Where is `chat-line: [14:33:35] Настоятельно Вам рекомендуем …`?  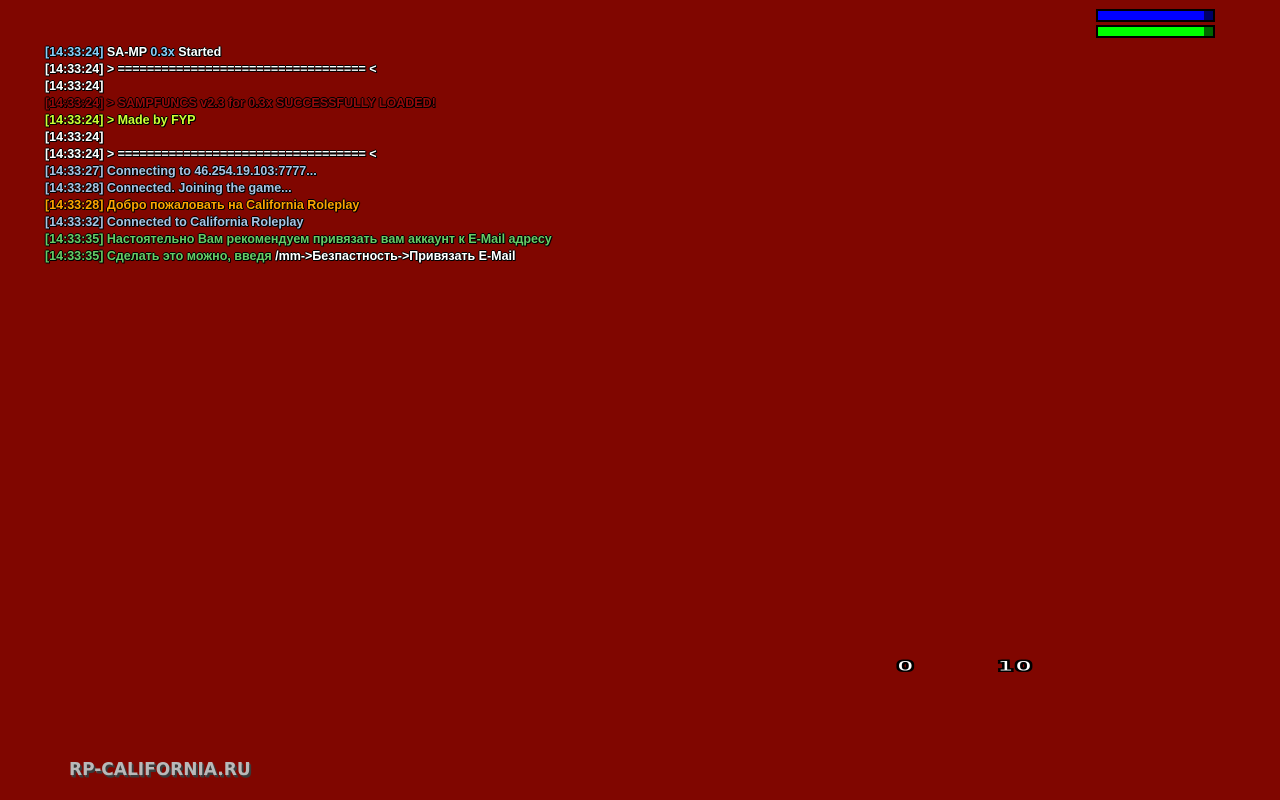
chat-line: [14:33:35] Настоятельно Вам рекомендуем … is located at coordinates (395, 239).